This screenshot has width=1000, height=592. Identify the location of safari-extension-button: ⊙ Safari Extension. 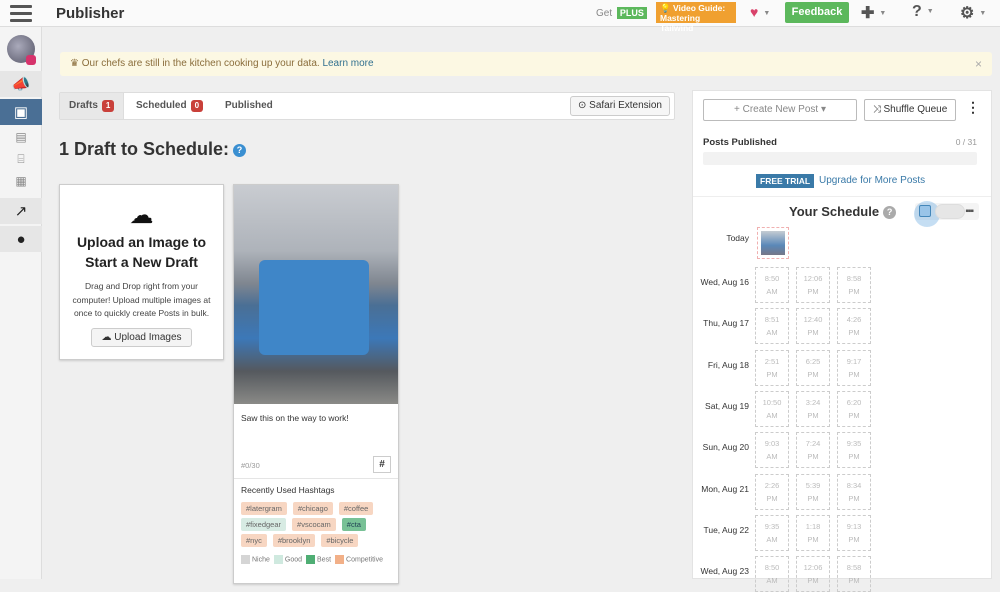
(620, 106).